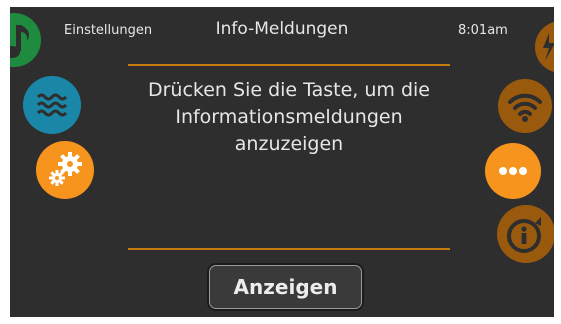 This screenshot has width=561, height=324. Describe the element at coordinates (289, 249) in the screenshot. I see `bottom-divider` at that location.